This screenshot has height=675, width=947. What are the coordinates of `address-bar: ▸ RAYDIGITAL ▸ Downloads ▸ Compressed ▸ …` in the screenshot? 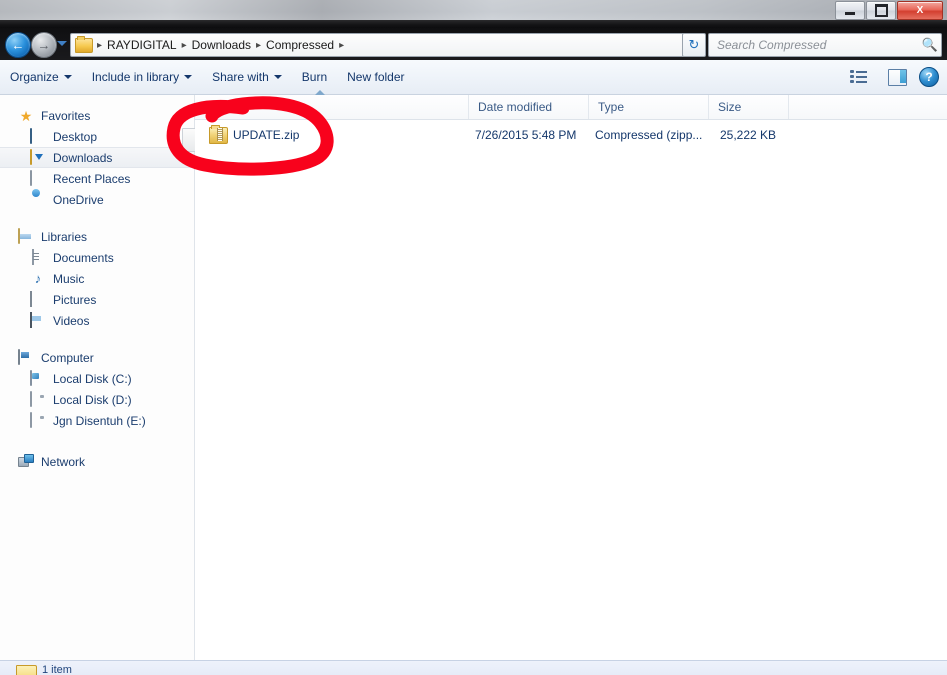 It's located at (386, 45).